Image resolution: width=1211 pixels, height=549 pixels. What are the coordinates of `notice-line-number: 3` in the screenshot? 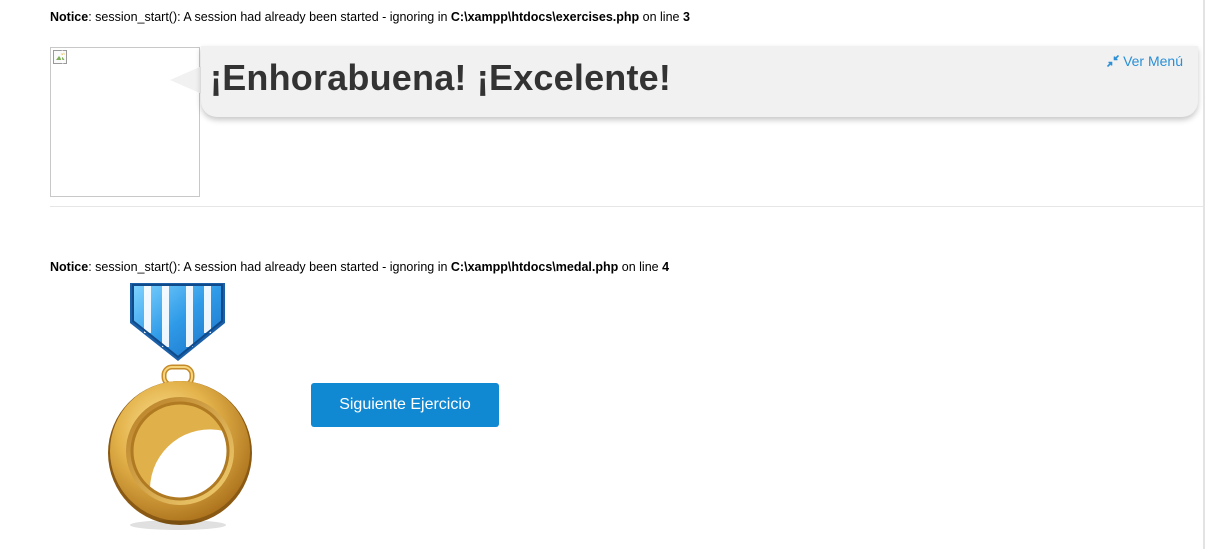 It's located at (686, 17).